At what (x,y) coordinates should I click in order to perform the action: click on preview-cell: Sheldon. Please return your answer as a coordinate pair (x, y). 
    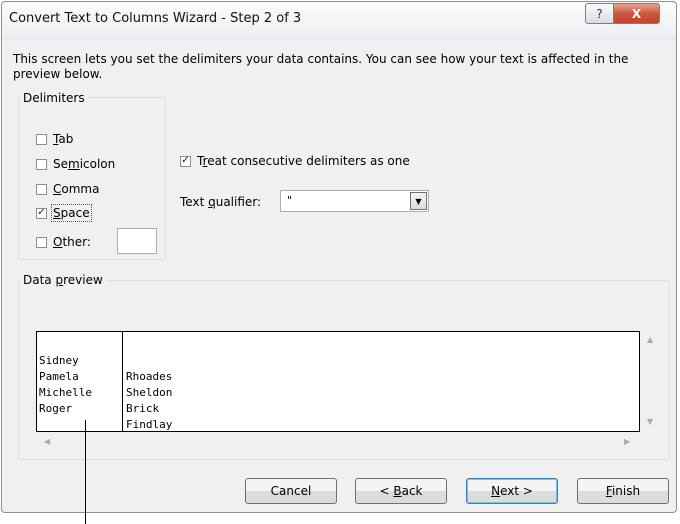
    Looking at the image, I should click on (149, 392).